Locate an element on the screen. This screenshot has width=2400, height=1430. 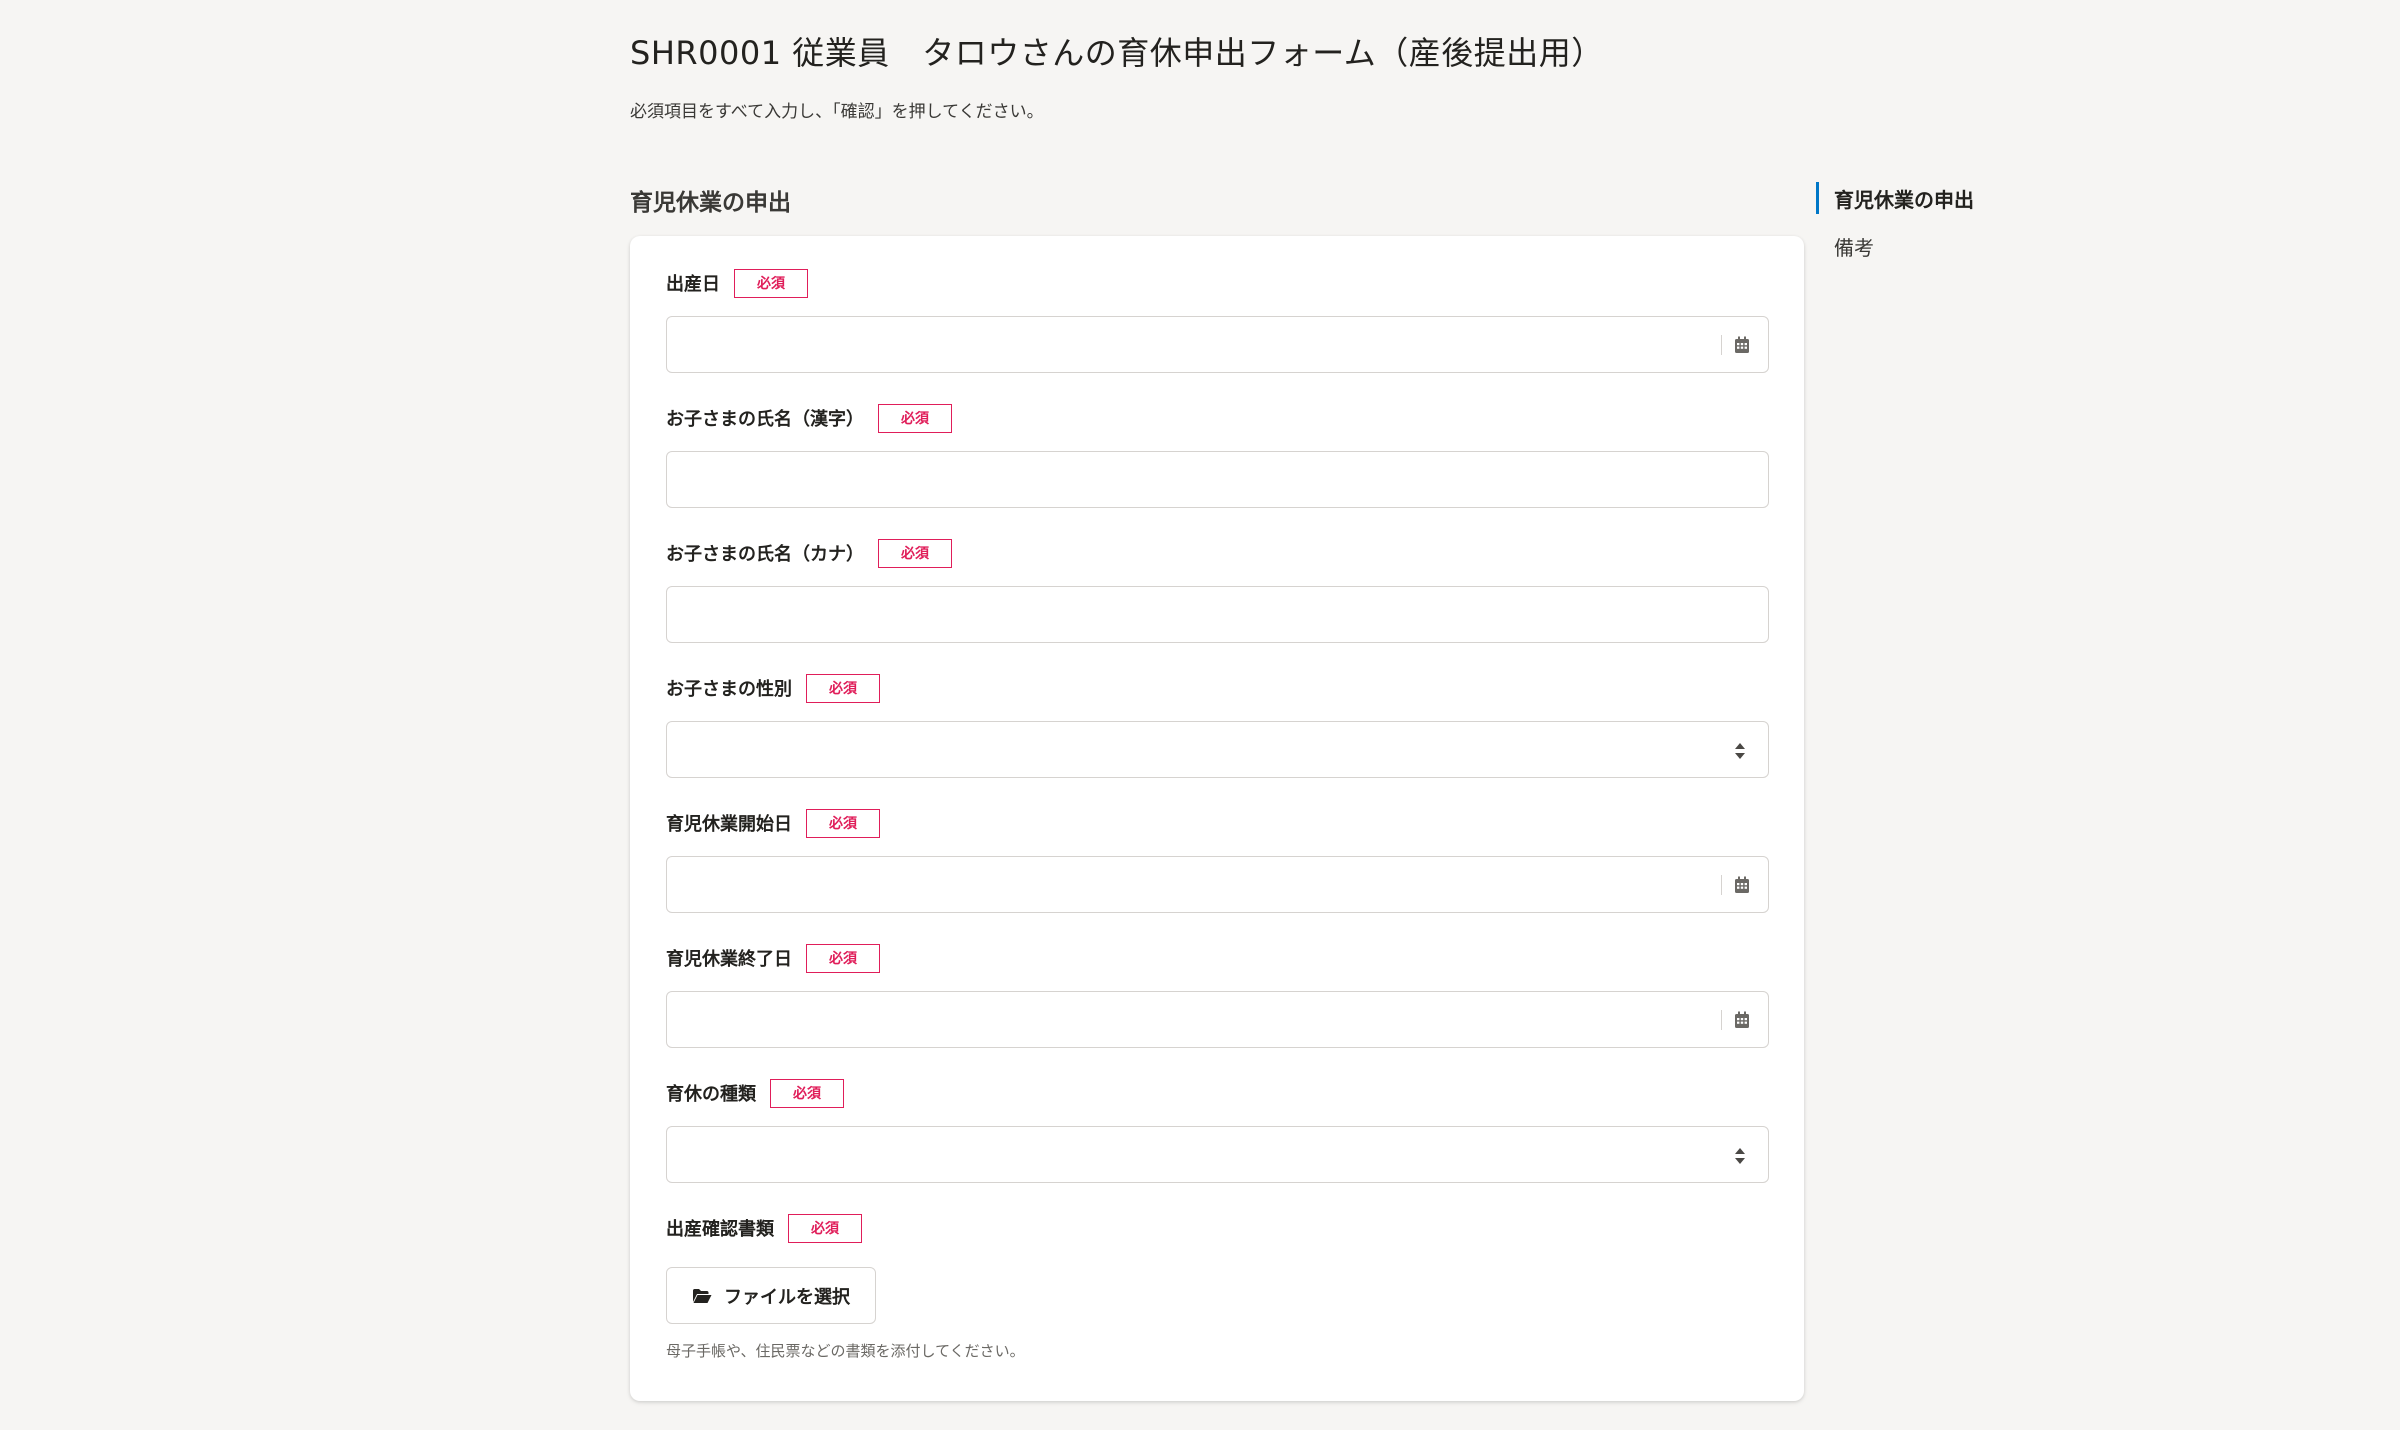
table-of-contents: 育児休業の申出 備考 is located at coordinates (1895, 228).